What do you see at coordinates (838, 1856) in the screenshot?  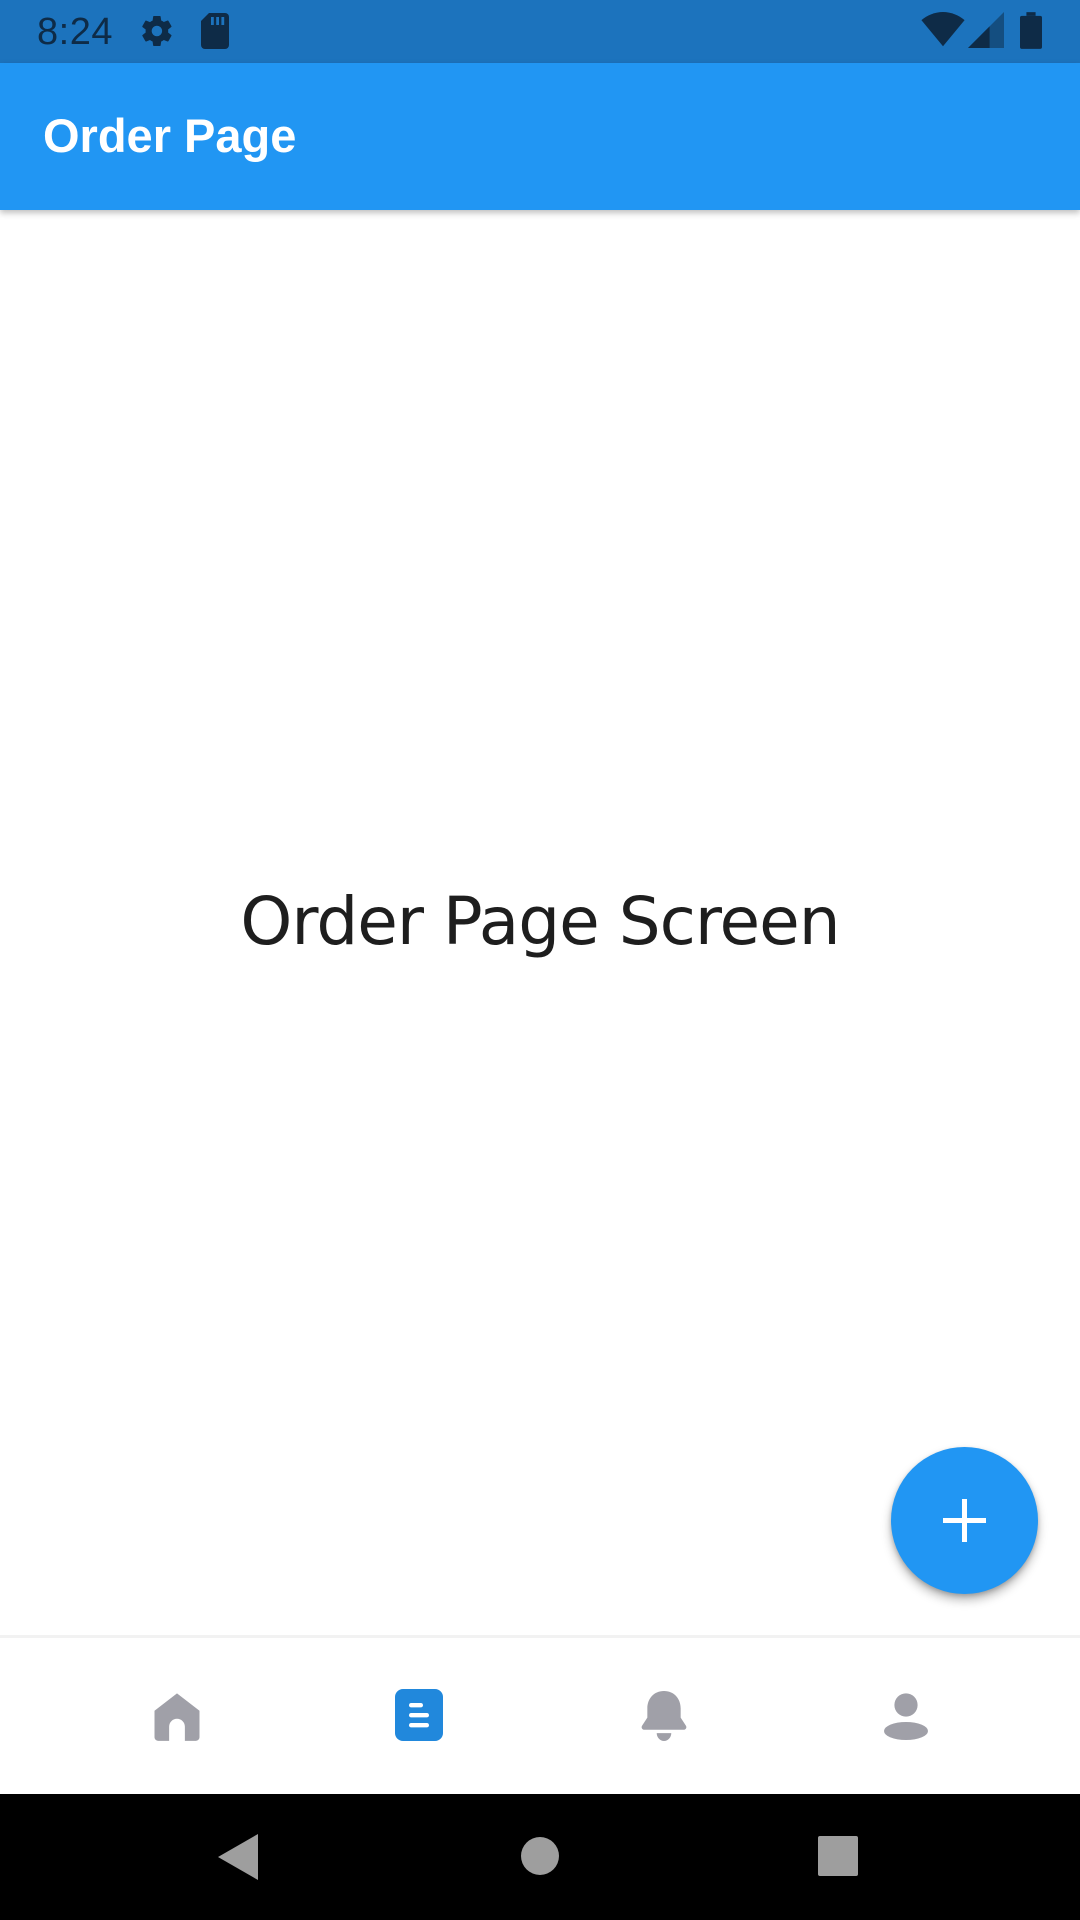 I see `recents-icon` at bounding box center [838, 1856].